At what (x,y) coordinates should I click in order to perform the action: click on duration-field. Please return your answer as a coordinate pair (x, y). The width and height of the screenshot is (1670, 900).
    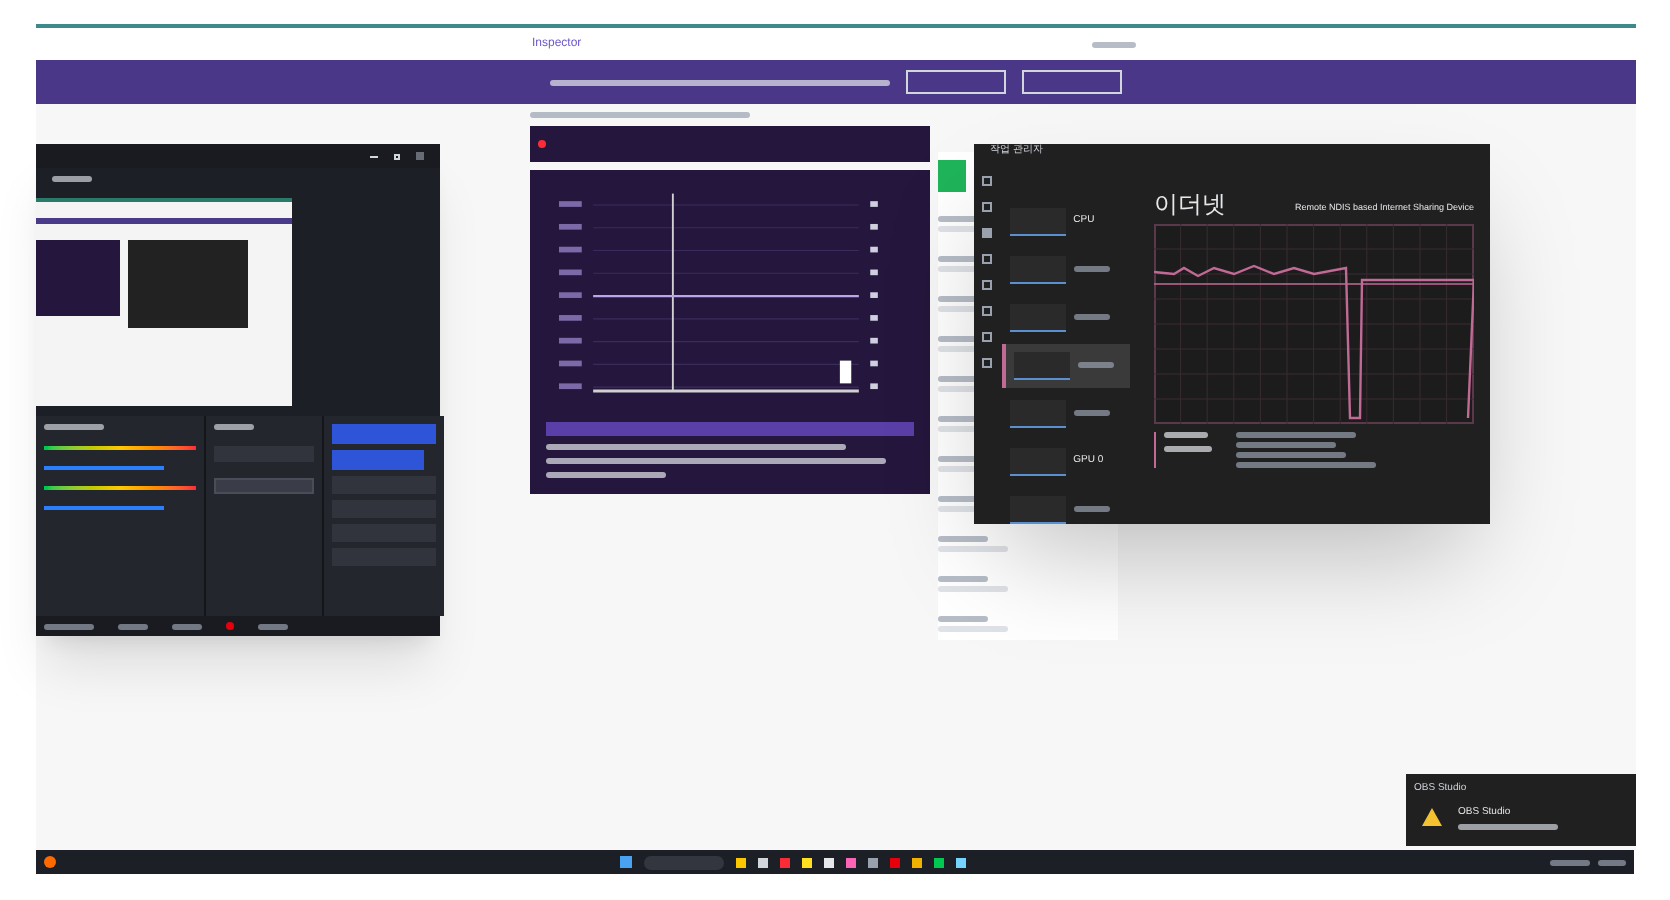
    Looking at the image, I should click on (264, 486).